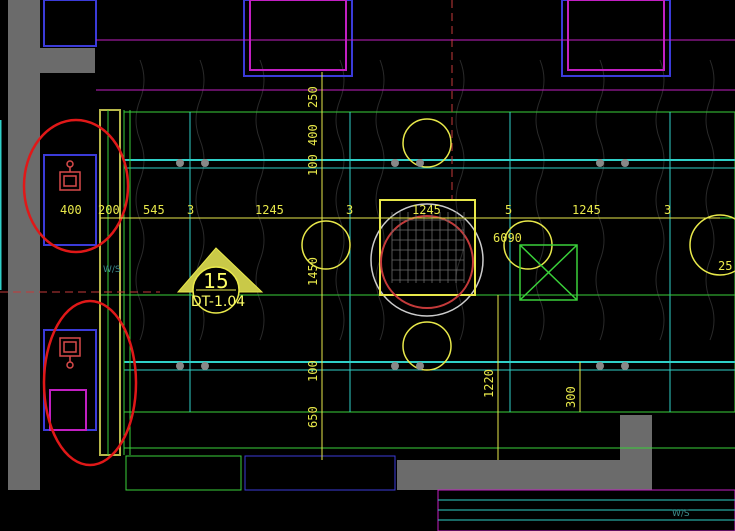 This screenshot has width=735, height=531. I want to click on panel-fixtures, so click(70, 264).